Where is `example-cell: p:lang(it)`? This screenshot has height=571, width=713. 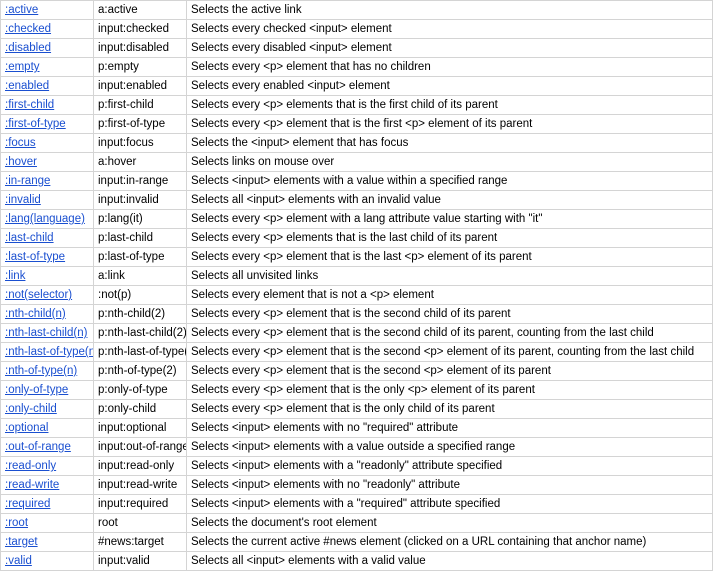 example-cell: p:lang(it) is located at coordinates (140, 219).